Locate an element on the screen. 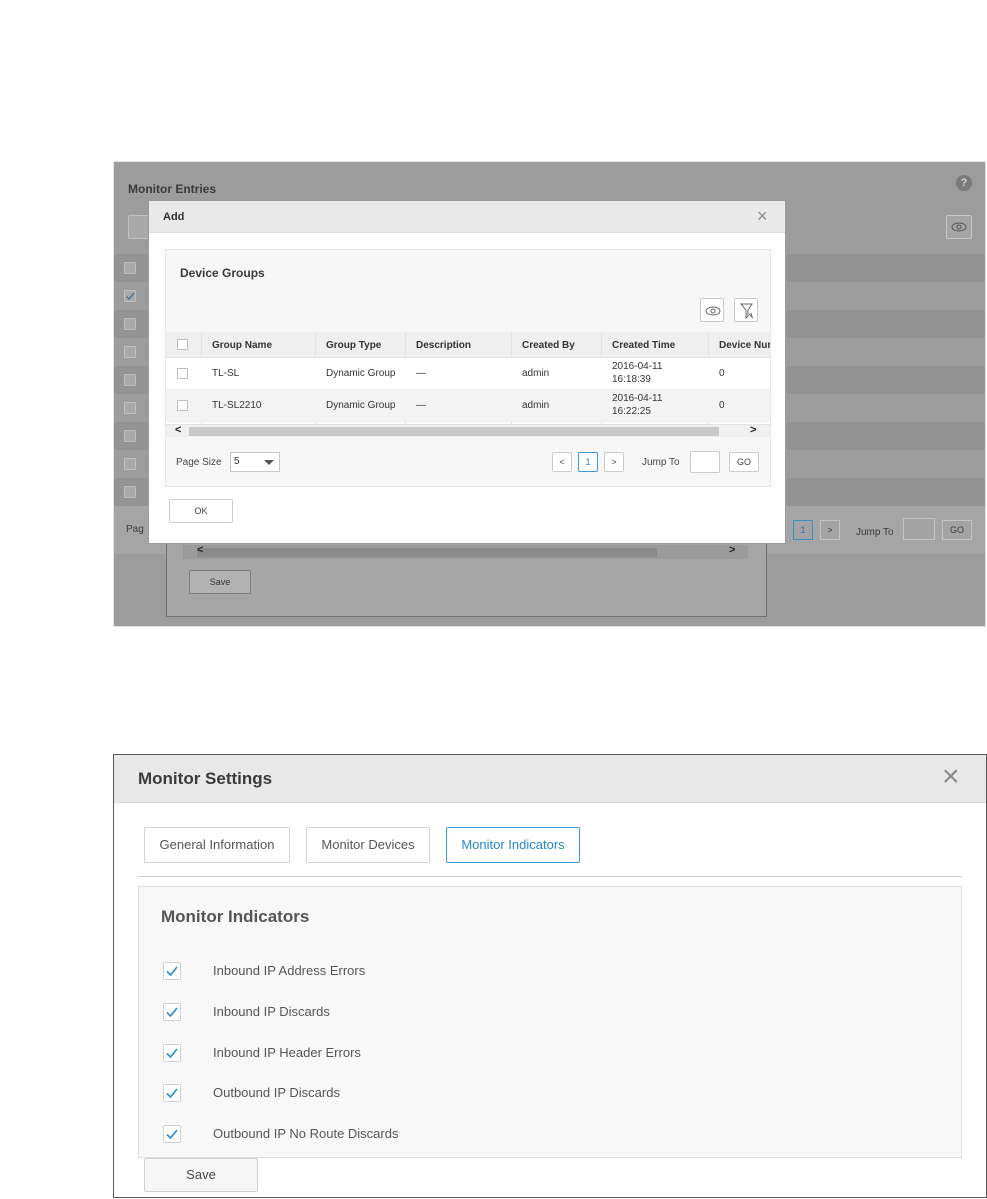 This screenshot has height=1199, width=987. group-name-cell: TL-SL2210 is located at coordinates (237, 405).